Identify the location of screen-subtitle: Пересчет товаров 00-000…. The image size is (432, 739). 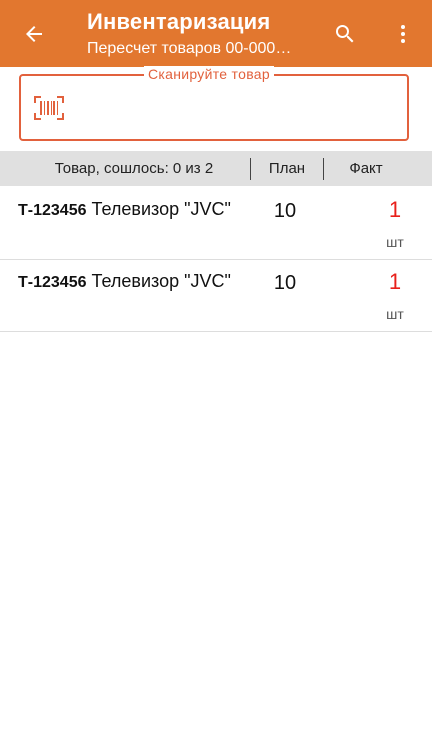
(189, 48).